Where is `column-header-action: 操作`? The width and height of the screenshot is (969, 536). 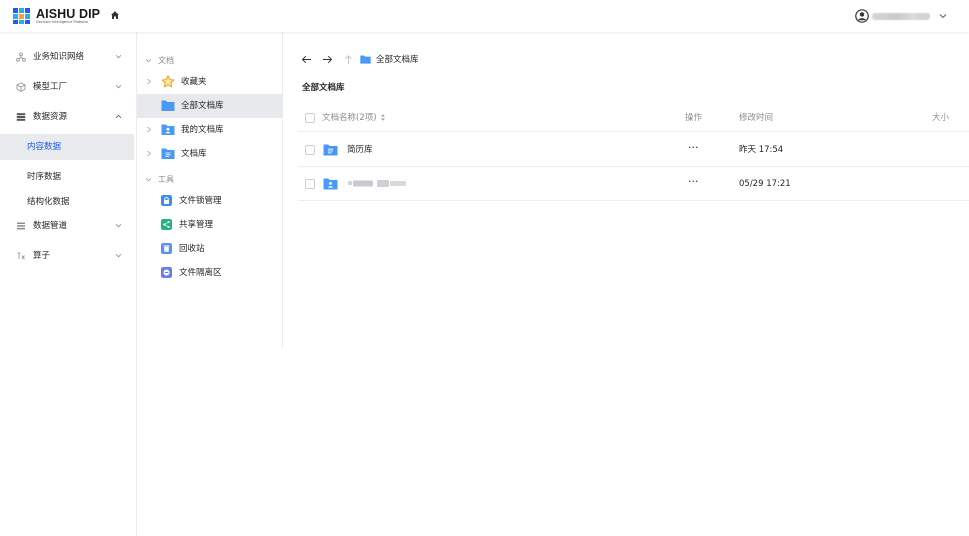
column-header-action: 操作 is located at coordinates (694, 118).